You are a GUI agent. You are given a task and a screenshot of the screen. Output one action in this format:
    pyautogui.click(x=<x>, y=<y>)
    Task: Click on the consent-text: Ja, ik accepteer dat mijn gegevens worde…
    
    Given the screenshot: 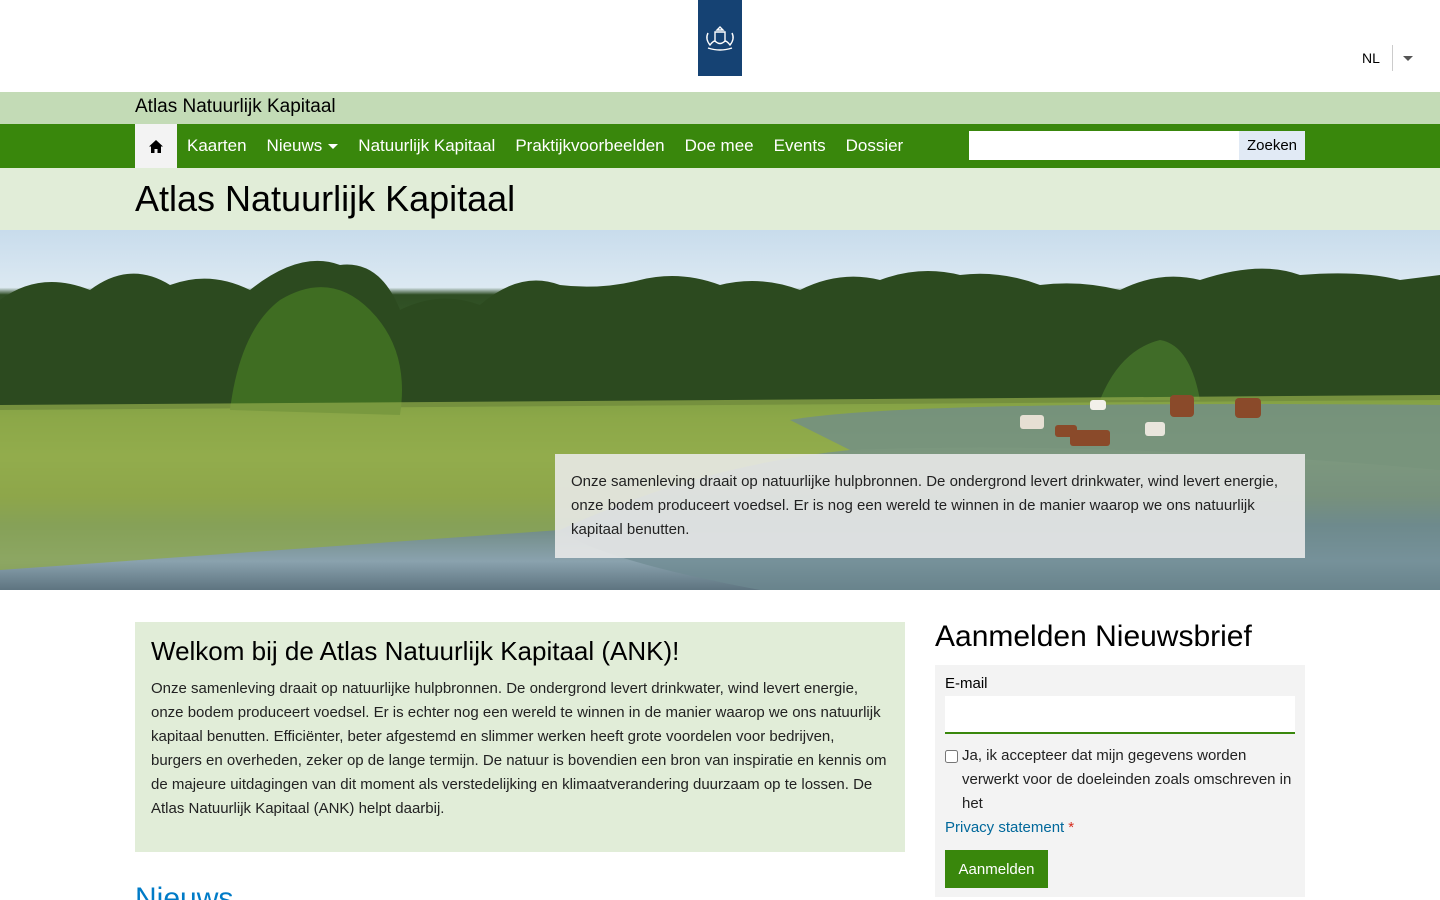 What is the action you would take?
    pyautogui.click(x=1127, y=779)
    